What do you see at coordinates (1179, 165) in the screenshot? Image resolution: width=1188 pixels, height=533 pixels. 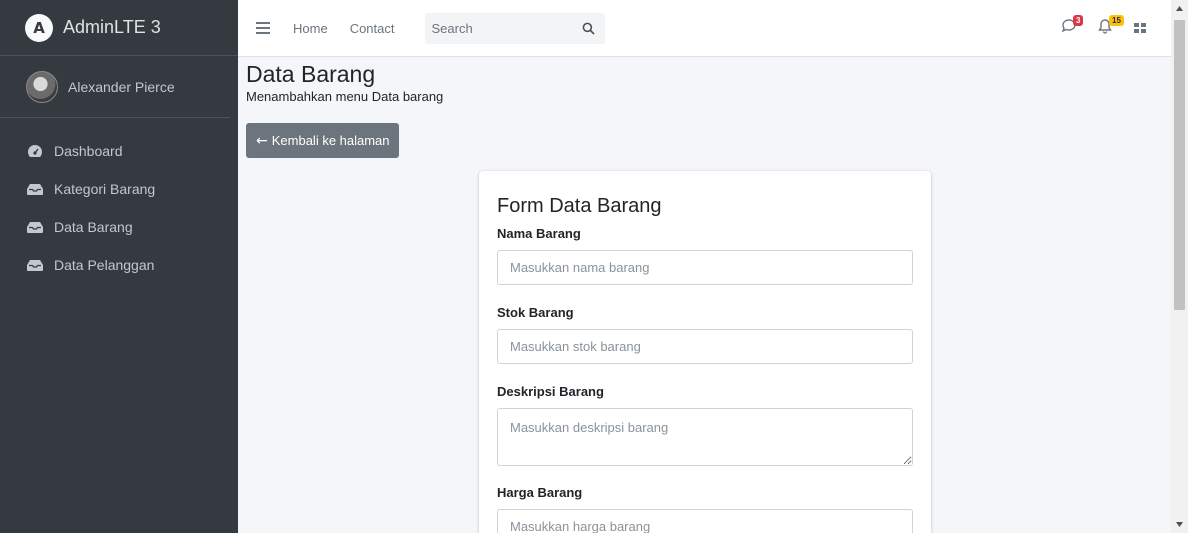 I see `scrollbar-thumb` at bounding box center [1179, 165].